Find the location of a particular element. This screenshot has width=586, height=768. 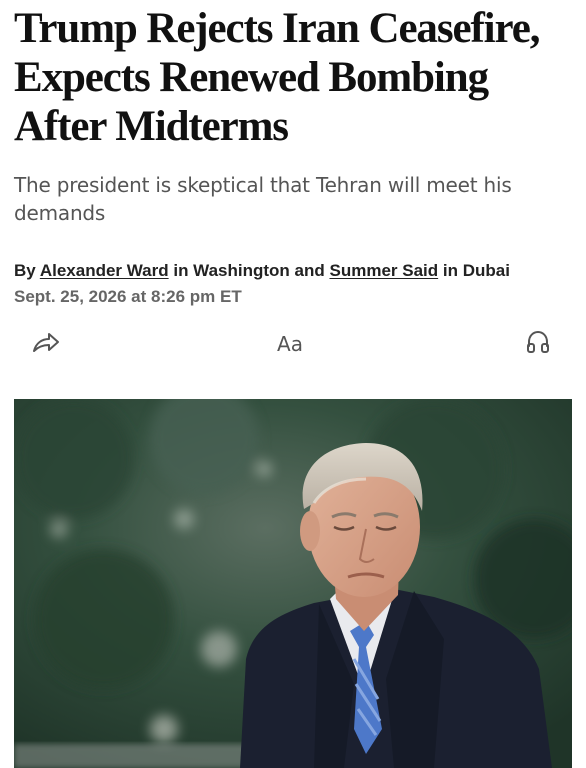

share-arrow-icon is located at coordinates (46, 344).